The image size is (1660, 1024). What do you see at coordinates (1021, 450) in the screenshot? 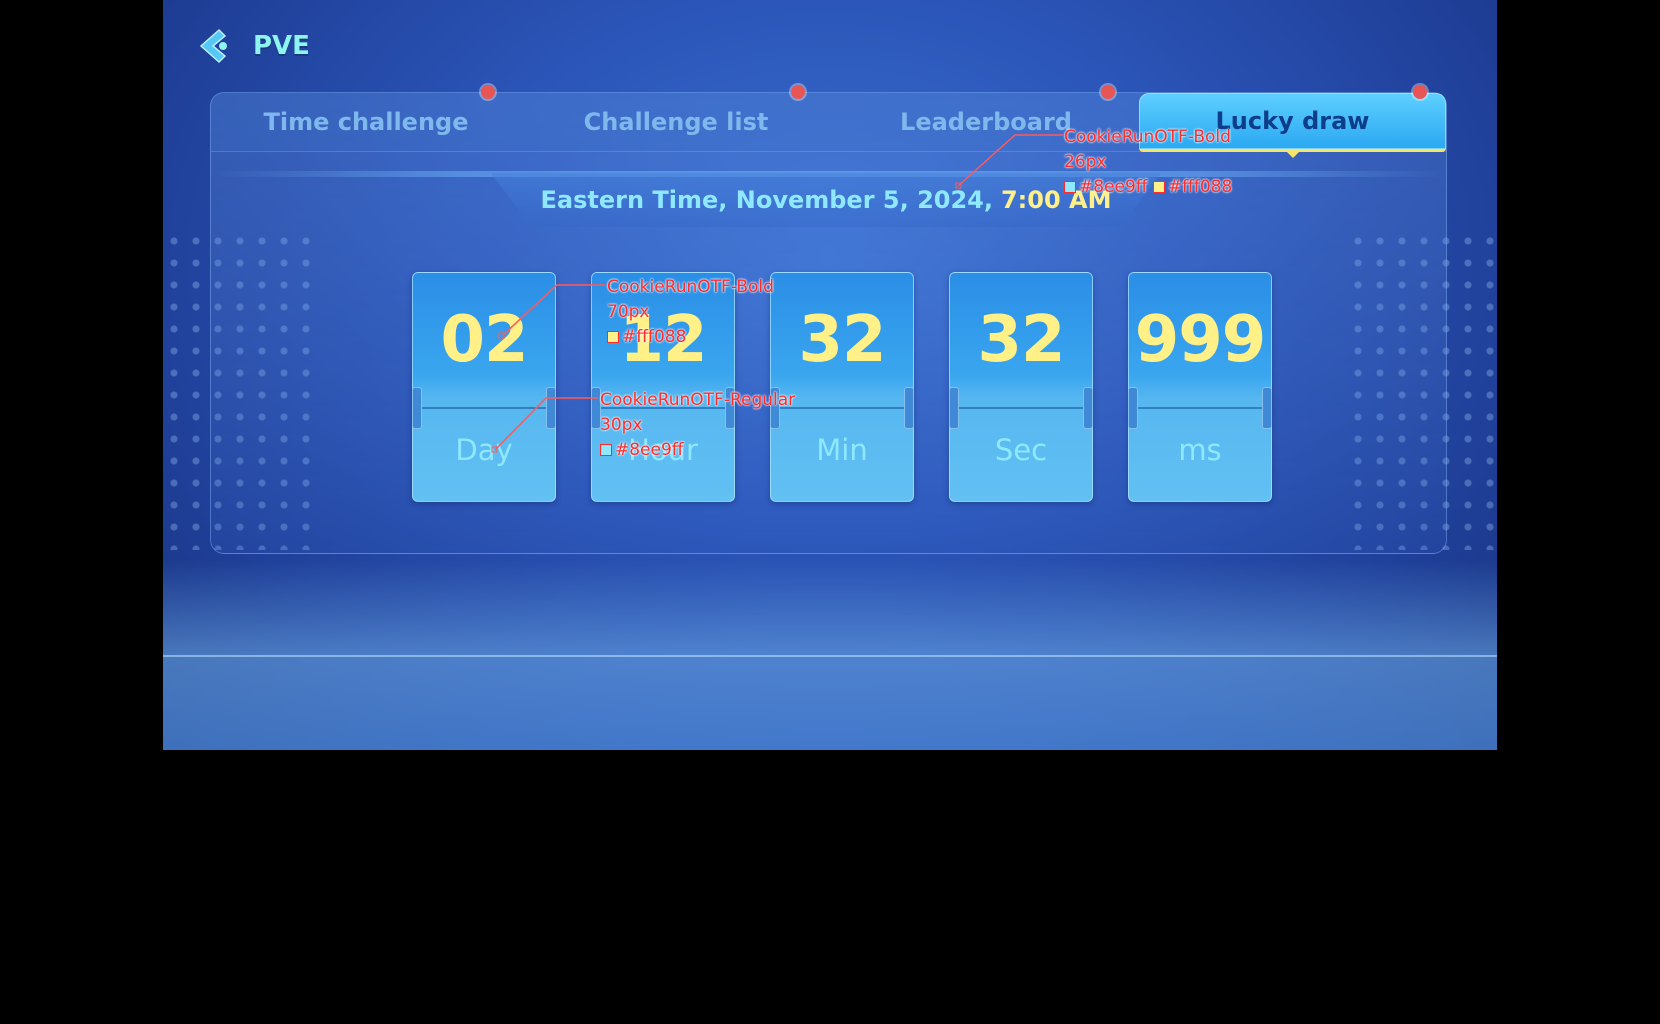
I see `countdown-unit: Sec` at bounding box center [1021, 450].